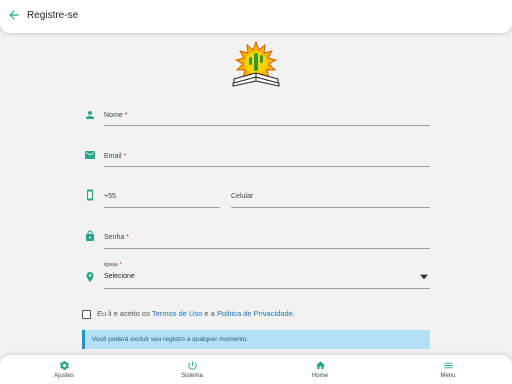 The height and width of the screenshot is (384, 512). I want to click on nav-label: Menu, so click(448, 376).